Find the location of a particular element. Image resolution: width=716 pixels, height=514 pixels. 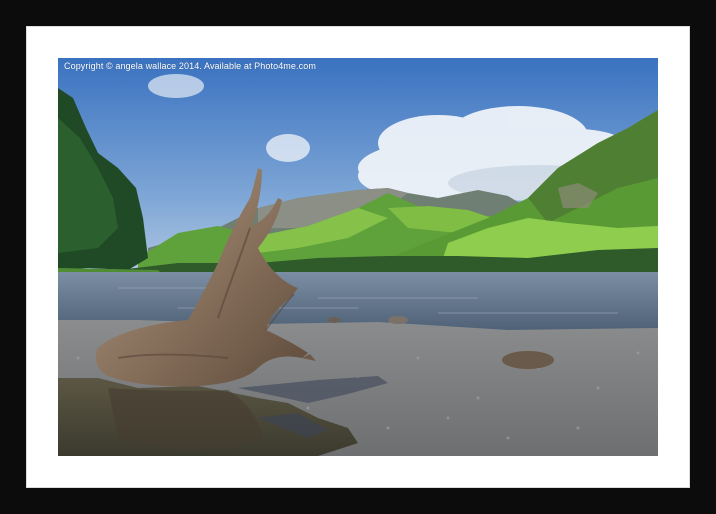

rock-right is located at coordinates (528, 360).